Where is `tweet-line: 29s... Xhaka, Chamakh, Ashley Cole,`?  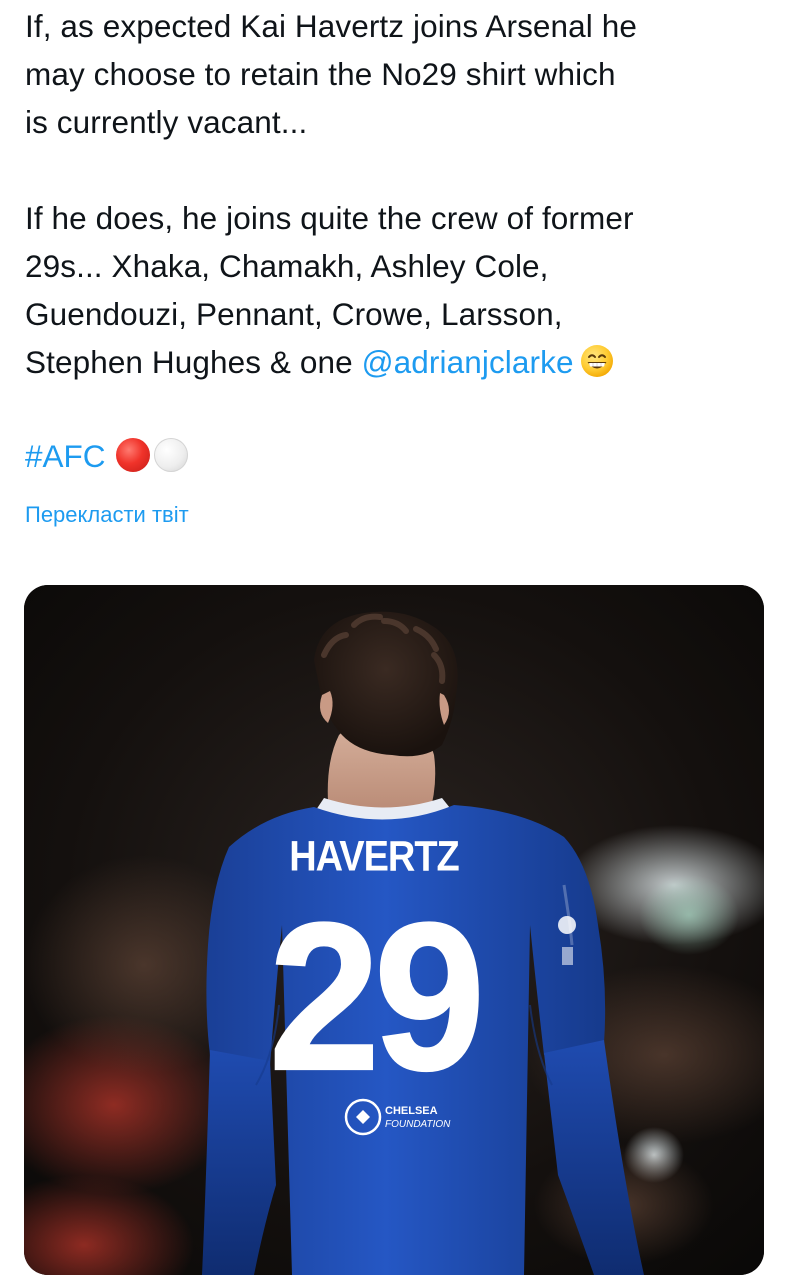 tweet-line: 29s... Xhaka, Chamakh, Ashley Cole, is located at coordinates (287, 266).